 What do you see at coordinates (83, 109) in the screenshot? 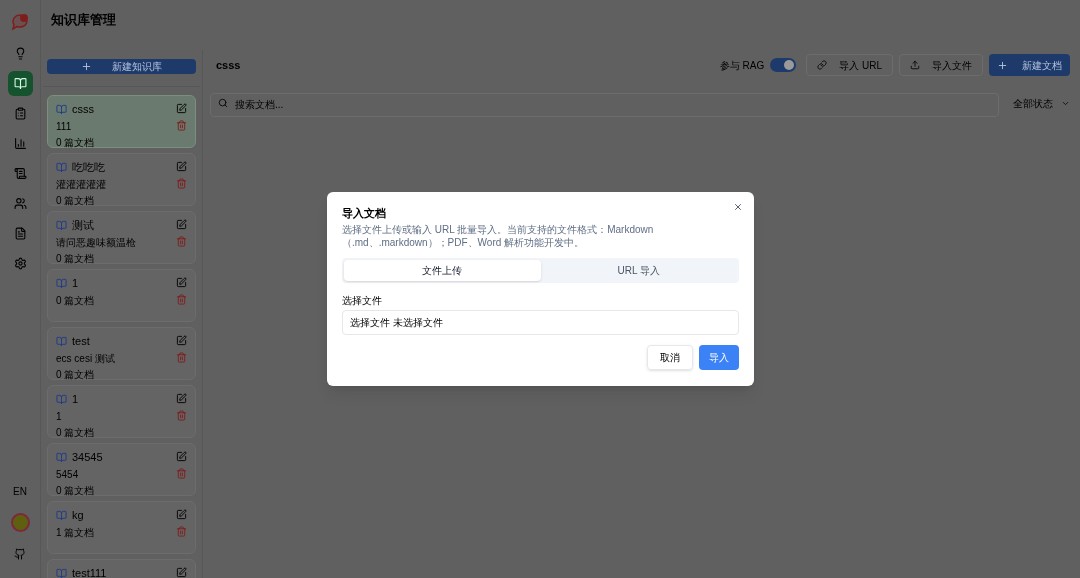
I see `knowledge-base-name: csss` at bounding box center [83, 109].